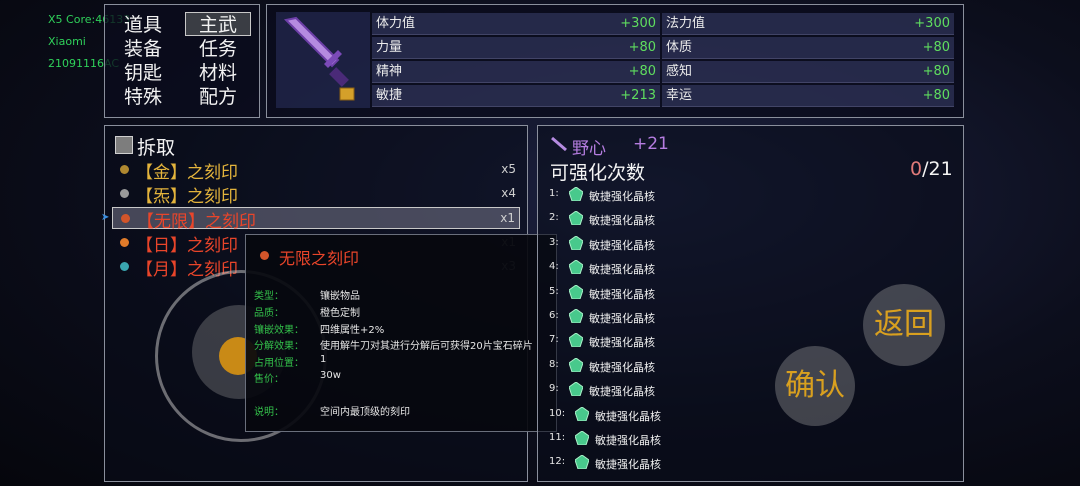  I want to click on stat-name: 体力值, so click(396, 23).